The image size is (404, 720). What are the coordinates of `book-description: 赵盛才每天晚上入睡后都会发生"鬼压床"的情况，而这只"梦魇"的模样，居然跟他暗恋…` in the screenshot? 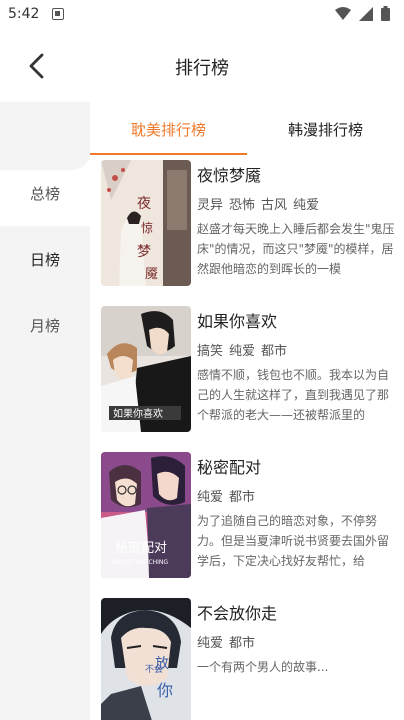 It's located at (296, 249).